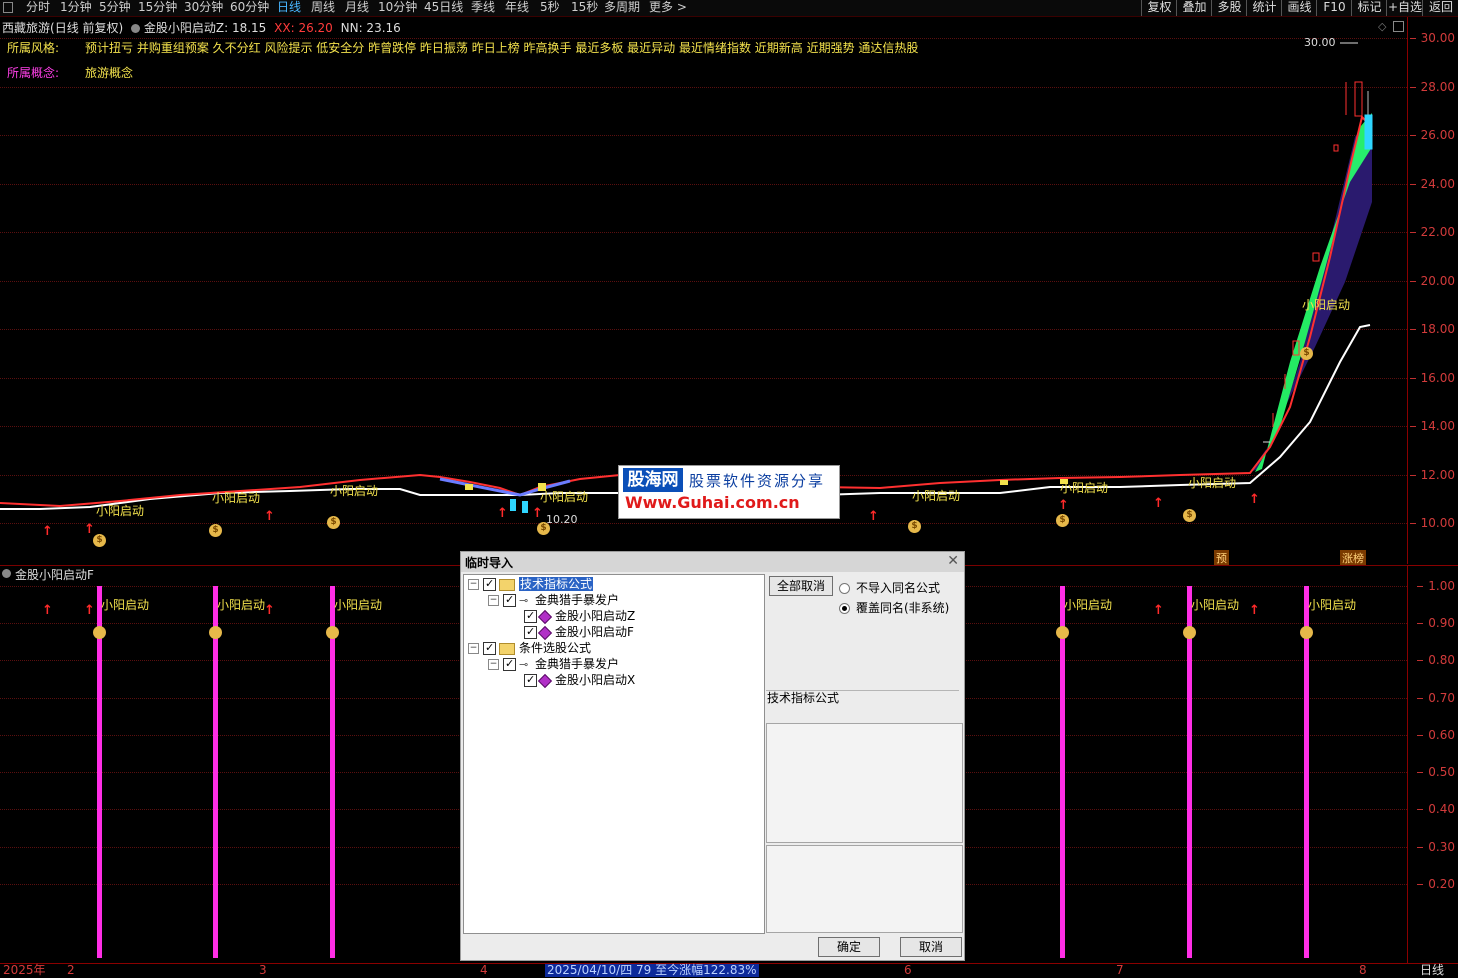  What do you see at coordinates (249, 8) in the screenshot?
I see `period-tab: 60分钟` at bounding box center [249, 8].